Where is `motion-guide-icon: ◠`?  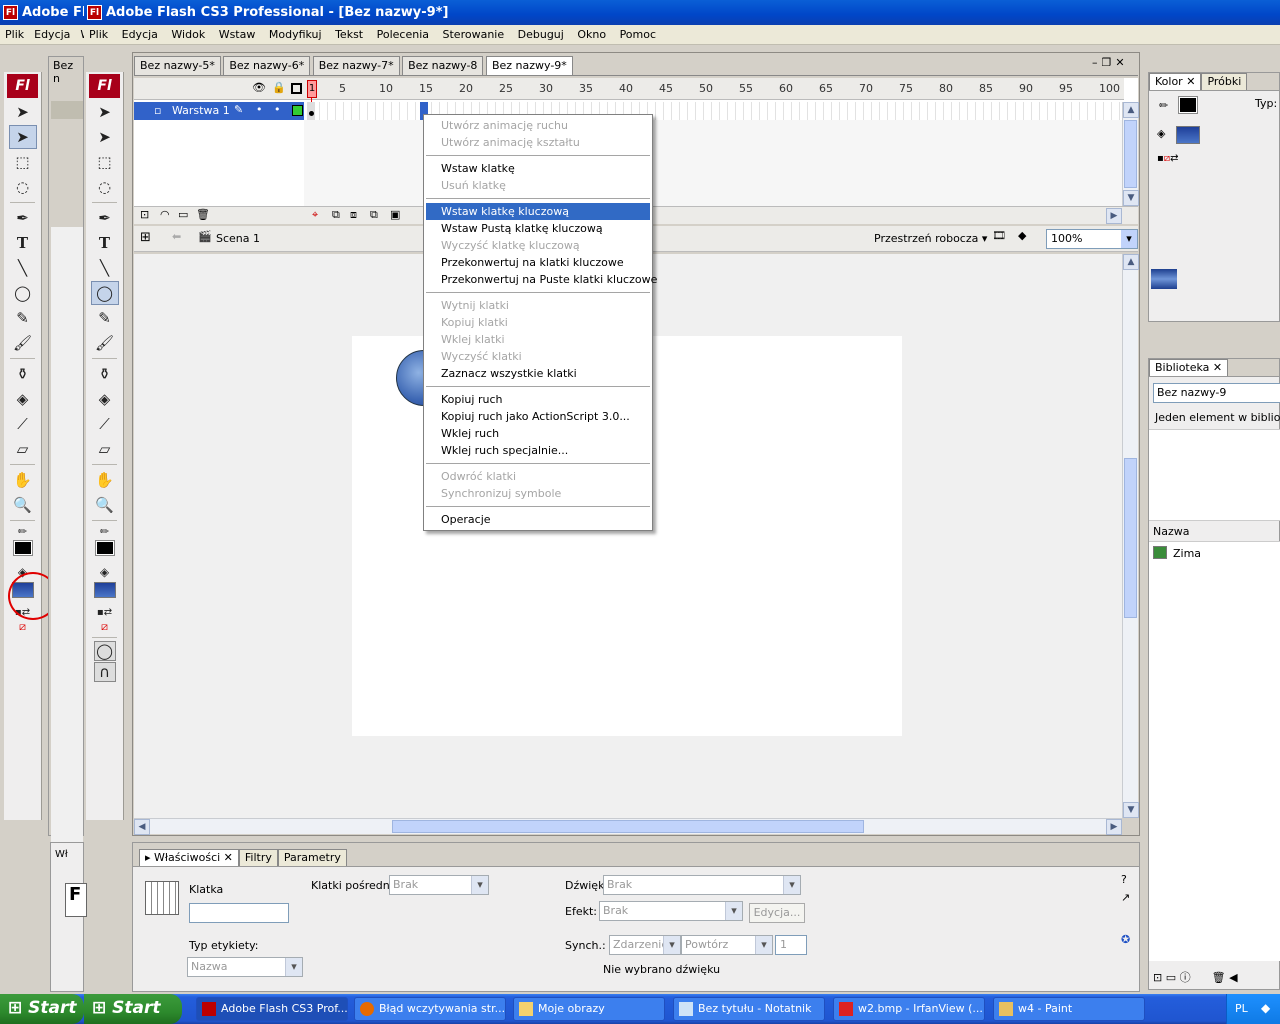 motion-guide-icon: ◠ is located at coordinates (165, 214).